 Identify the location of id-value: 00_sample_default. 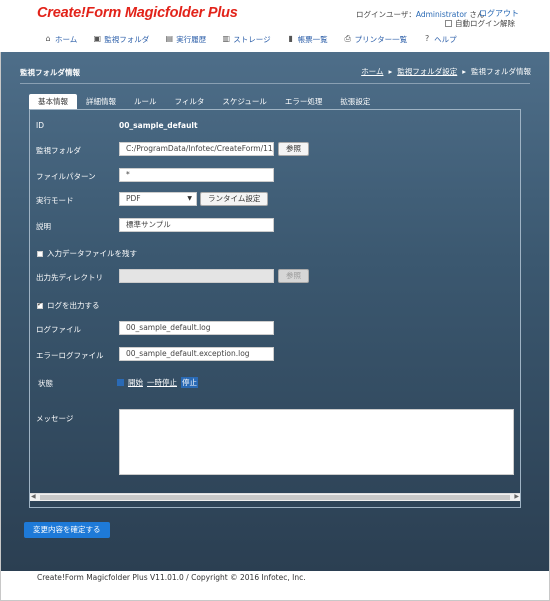
(158, 125).